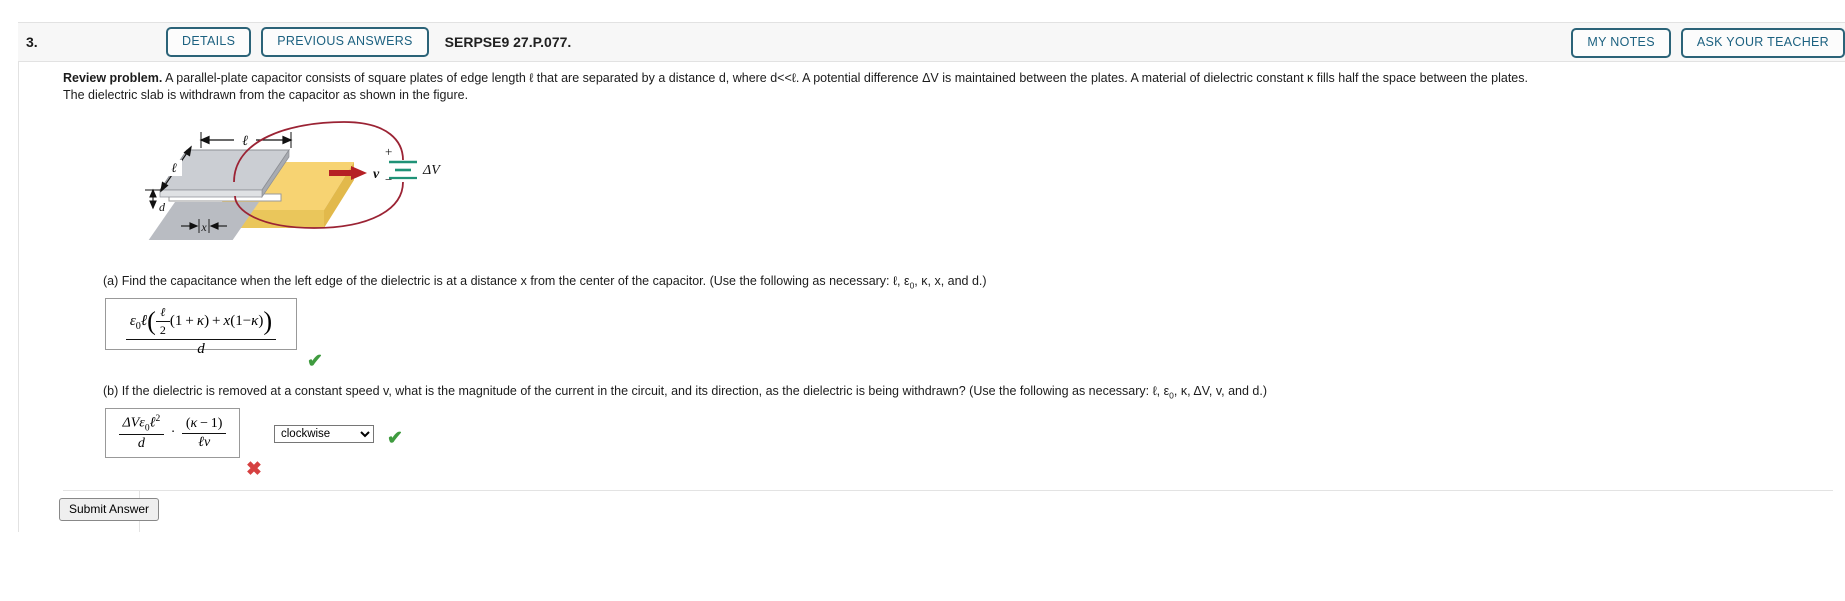 Image resolution: width=1845 pixels, height=601 pixels. Describe the element at coordinates (388, 179) in the screenshot. I see `figure-minus-sign: −` at that location.